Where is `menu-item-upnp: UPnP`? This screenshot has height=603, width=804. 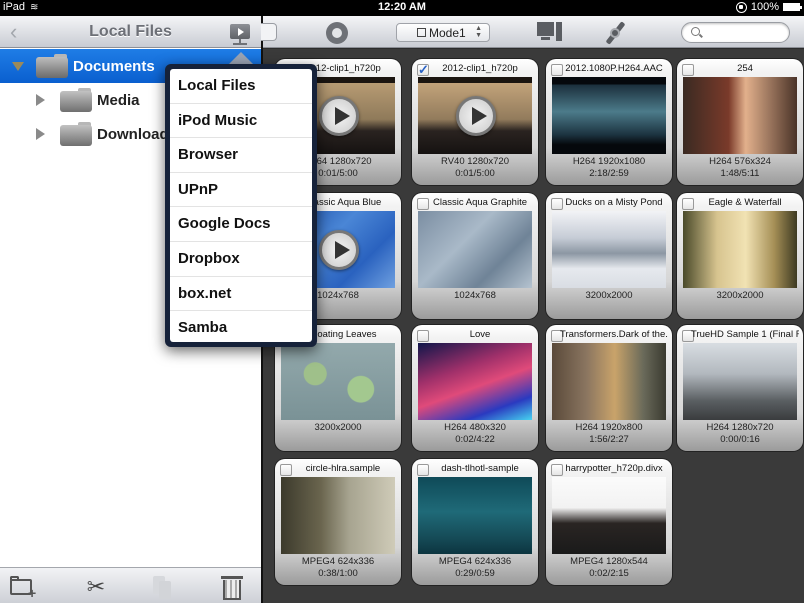 menu-item-upnp: UPnP is located at coordinates (241, 190).